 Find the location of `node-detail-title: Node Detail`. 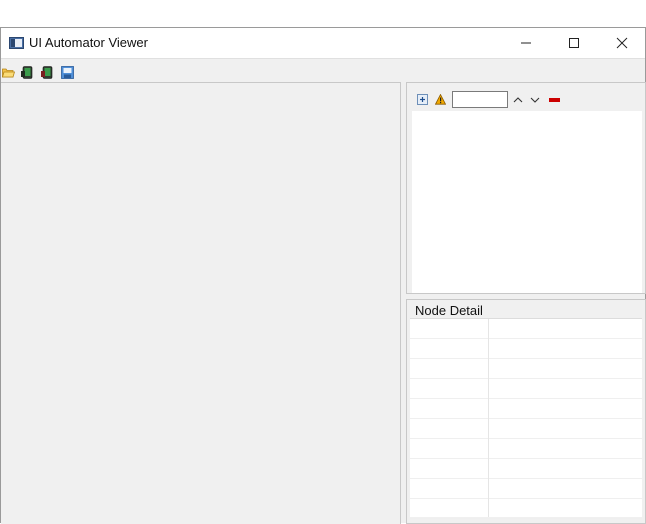

node-detail-title: Node Detail is located at coordinates (450, 310).